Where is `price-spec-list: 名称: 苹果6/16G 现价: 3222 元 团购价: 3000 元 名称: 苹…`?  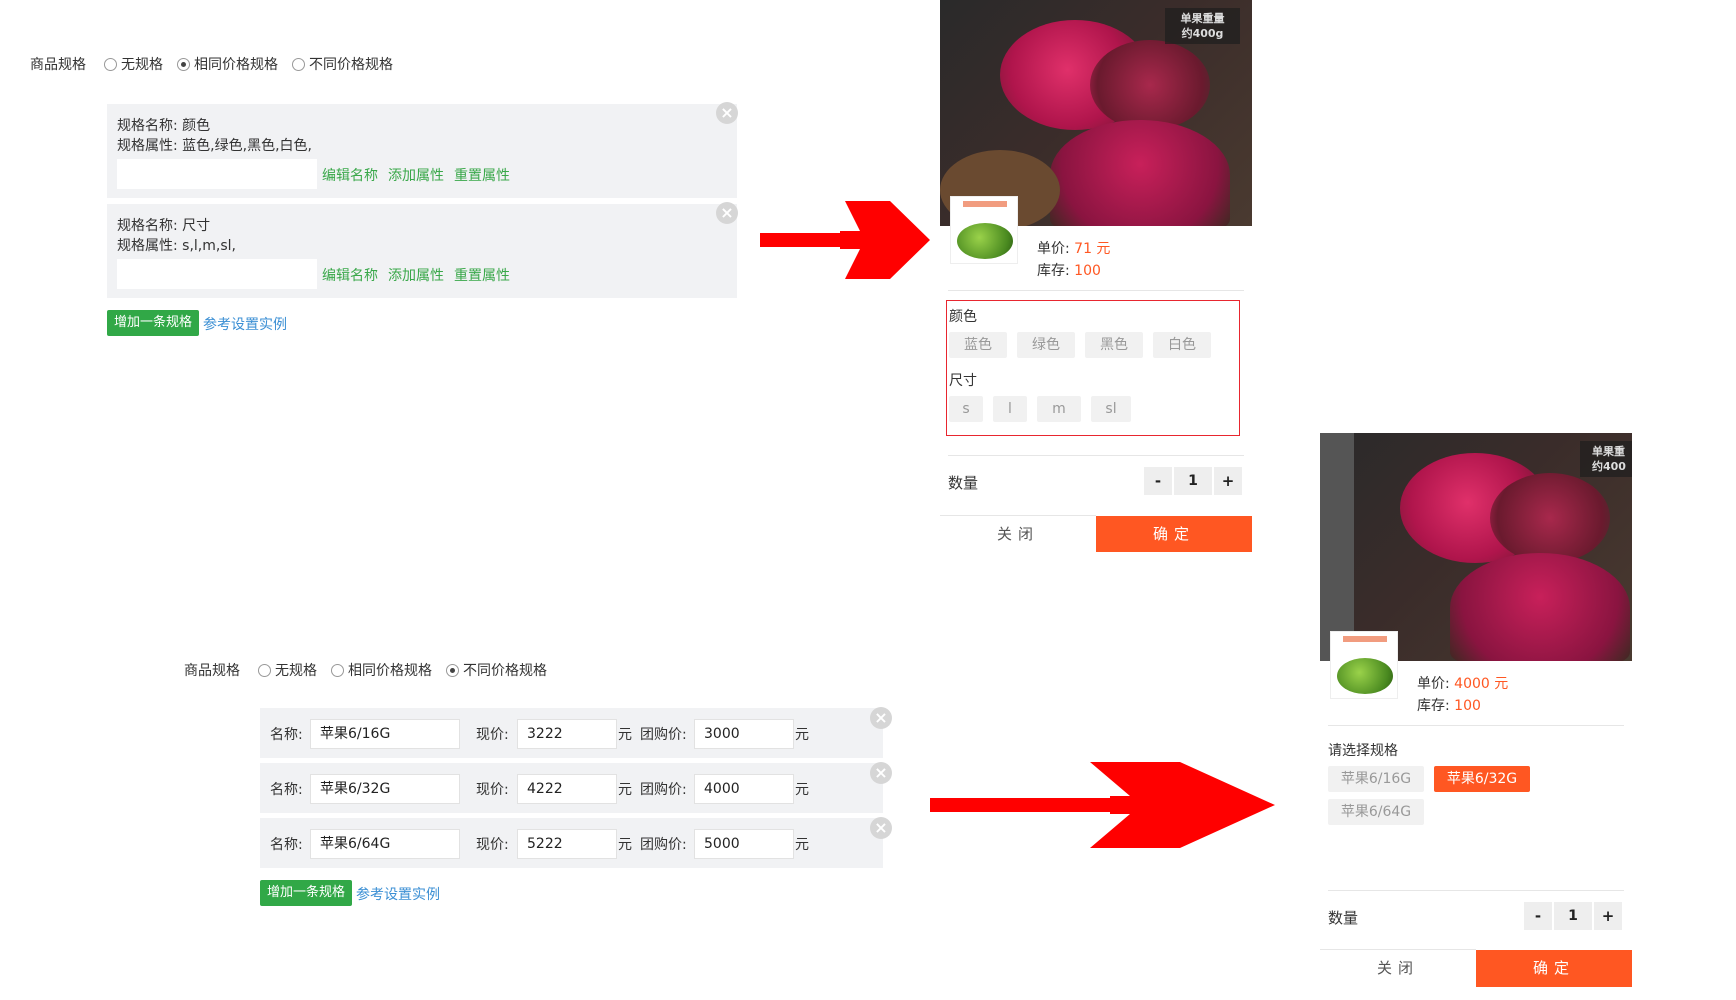
price-spec-list: 名称: 苹果6/16G 现价: 3222 元 团购价: 3000 元 名称: 苹… is located at coordinates (571, 788).